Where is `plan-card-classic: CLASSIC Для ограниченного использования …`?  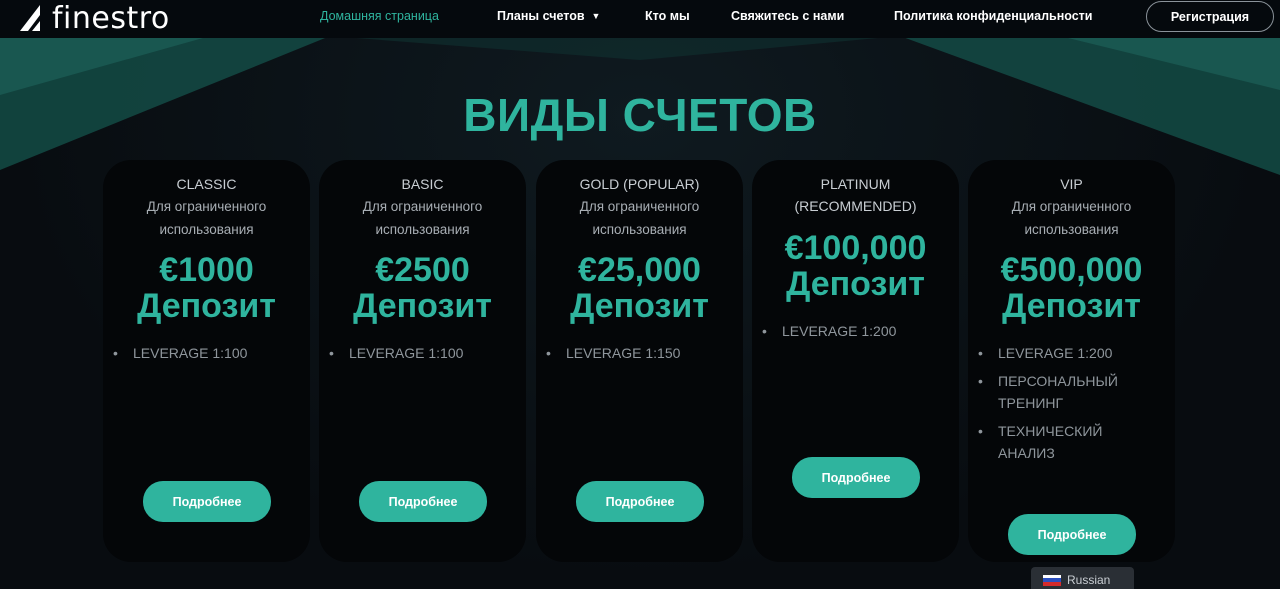 plan-card-classic: CLASSIC Для ограниченного использования … is located at coordinates (206, 361).